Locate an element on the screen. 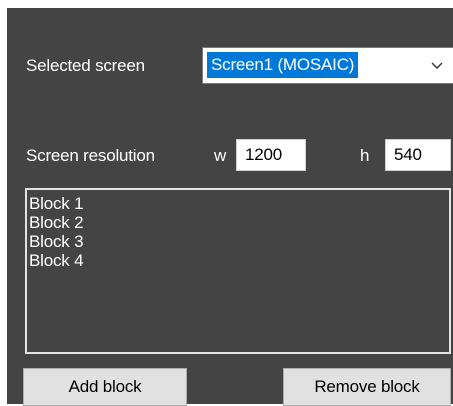 The width and height of the screenshot is (453, 406). screen-select: Screen1 (MOSAIC) is located at coordinates (327, 65).